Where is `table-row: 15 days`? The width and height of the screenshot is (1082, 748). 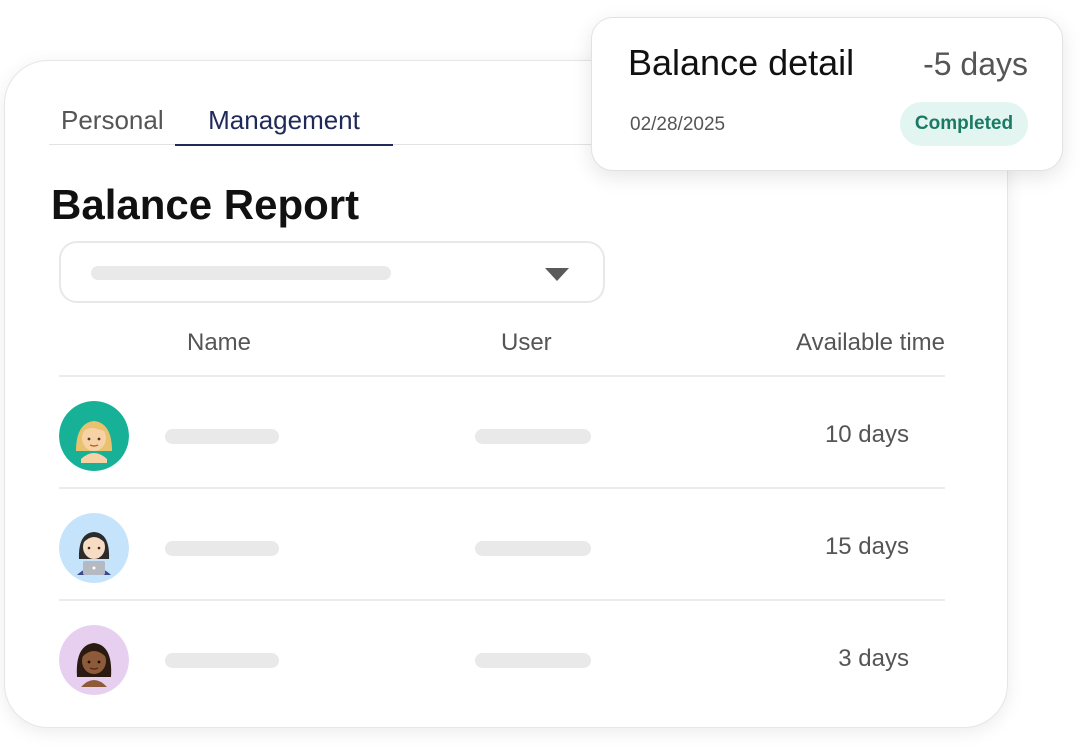 table-row: 15 days is located at coordinates (502, 545).